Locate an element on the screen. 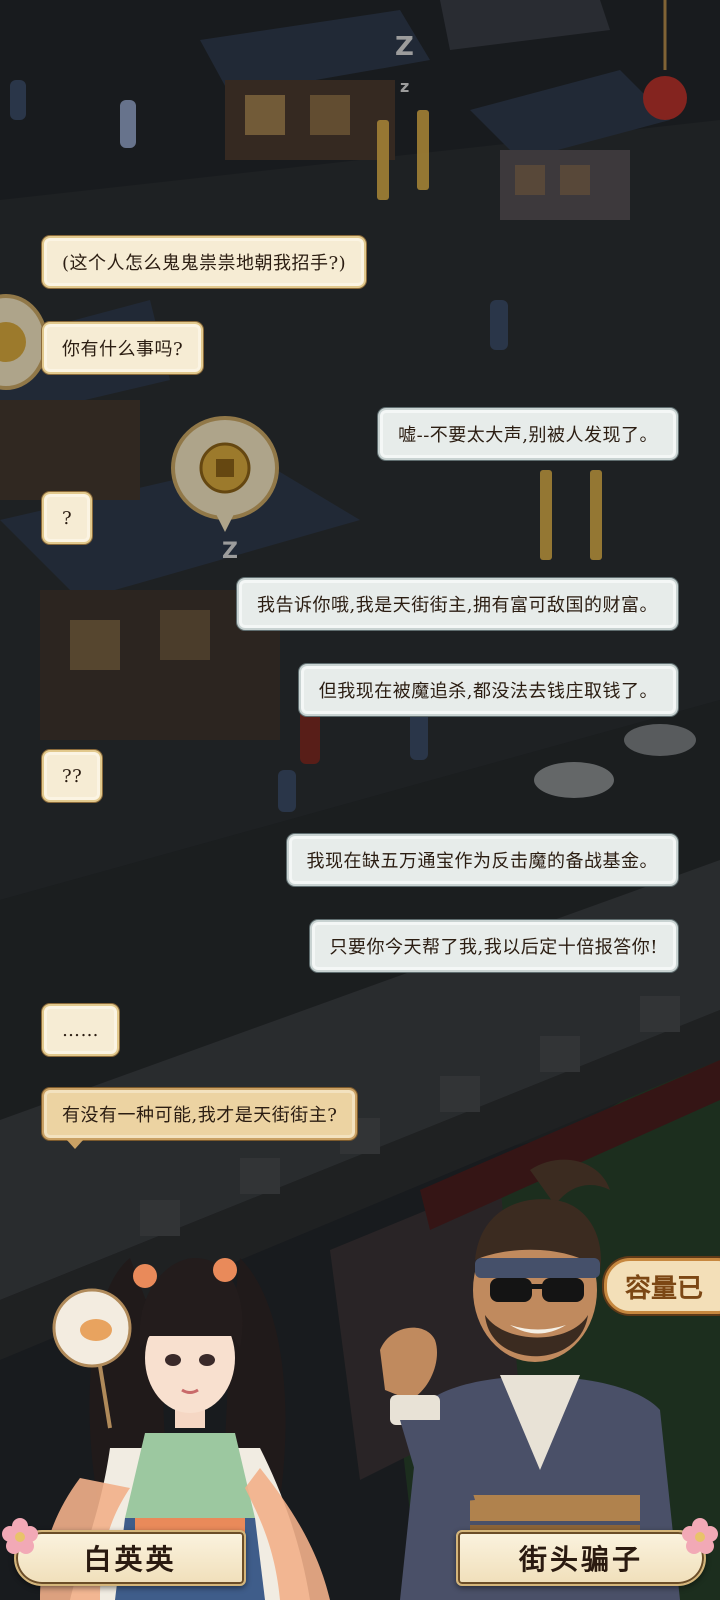  capacity-full-tag: 容量已 is located at coordinates (662, 1286).